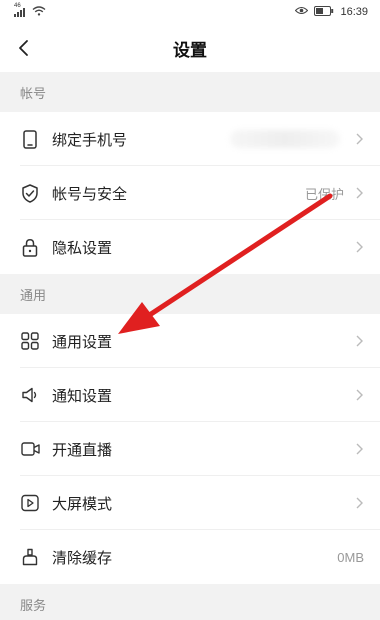 This screenshot has width=380, height=620. What do you see at coordinates (190, 503) in the screenshot?
I see `row-big-screen-mode: 大屏模式` at bounding box center [190, 503].